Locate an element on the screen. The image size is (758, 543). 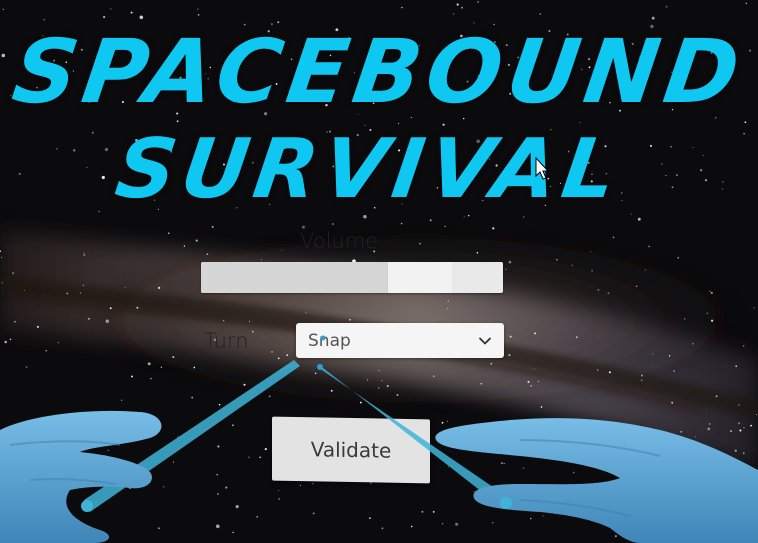
validate-button: Validate is located at coordinates (351, 450).